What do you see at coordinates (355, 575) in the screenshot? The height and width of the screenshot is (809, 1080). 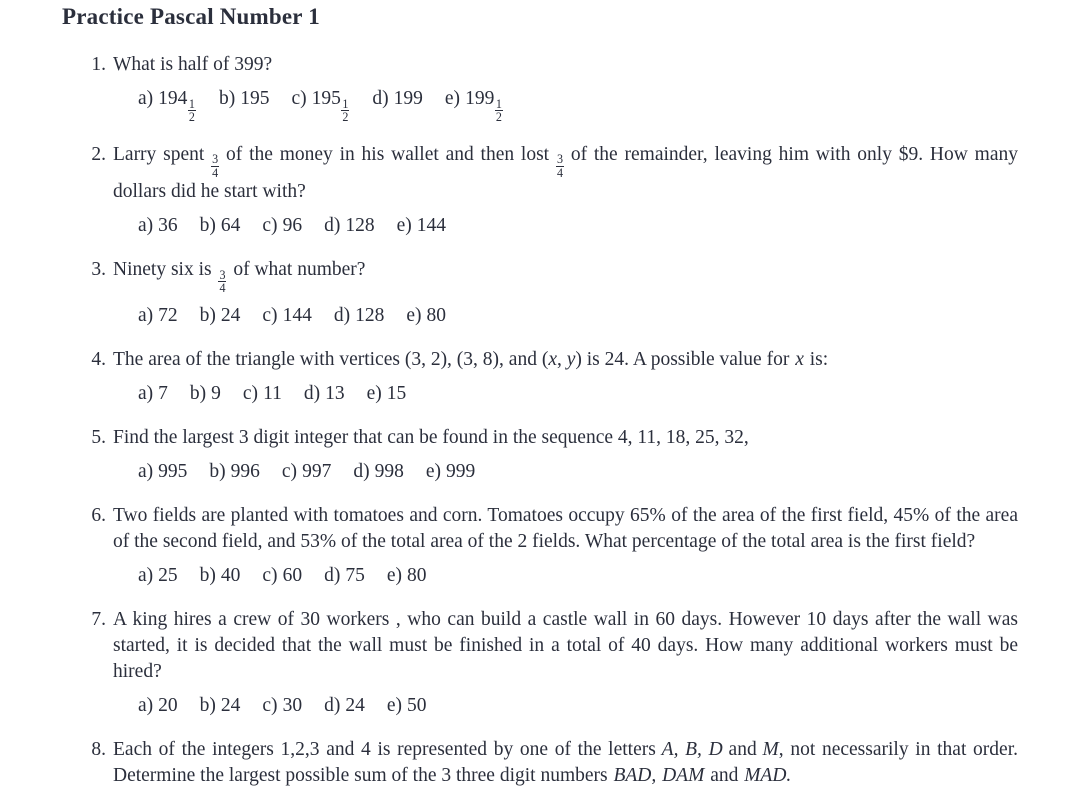 I see `option-value: 75` at bounding box center [355, 575].